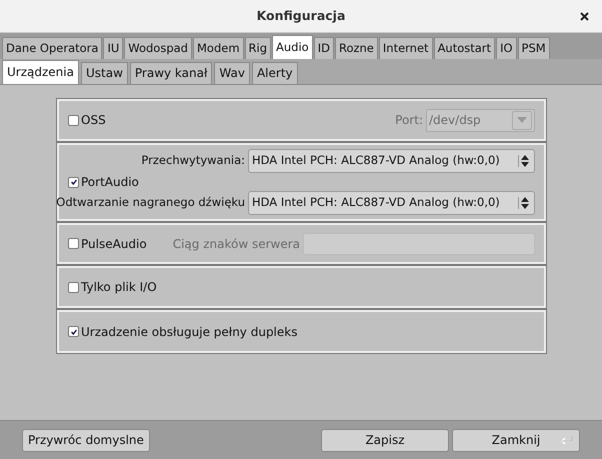 The image size is (602, 459). Describe the element at coordinates (522, 120) in the screenshot. I see `dropdown-icon` at that location.